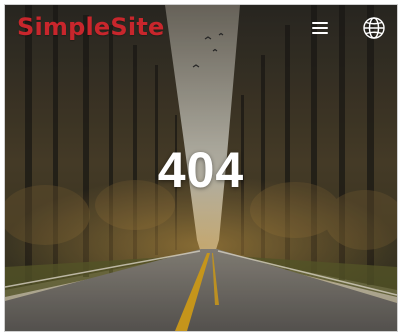 Image resolution: width=401 pixels, height=334 pixels. What do you see at coordinates (320, 23) in the screenshot?
I see `hamburger-menu-icon-bar-top` at bounding box center [320, 23].